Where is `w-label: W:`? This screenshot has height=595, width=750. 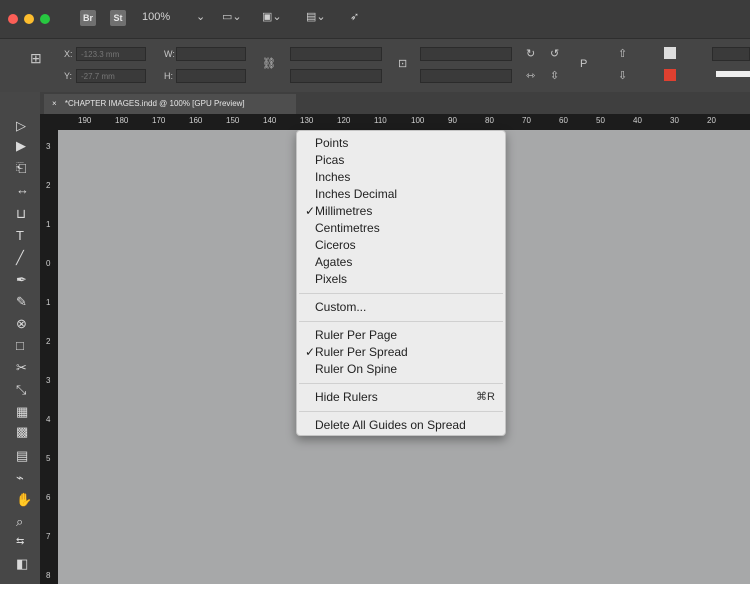 w-label: W: is located at coordinates (169, 54).